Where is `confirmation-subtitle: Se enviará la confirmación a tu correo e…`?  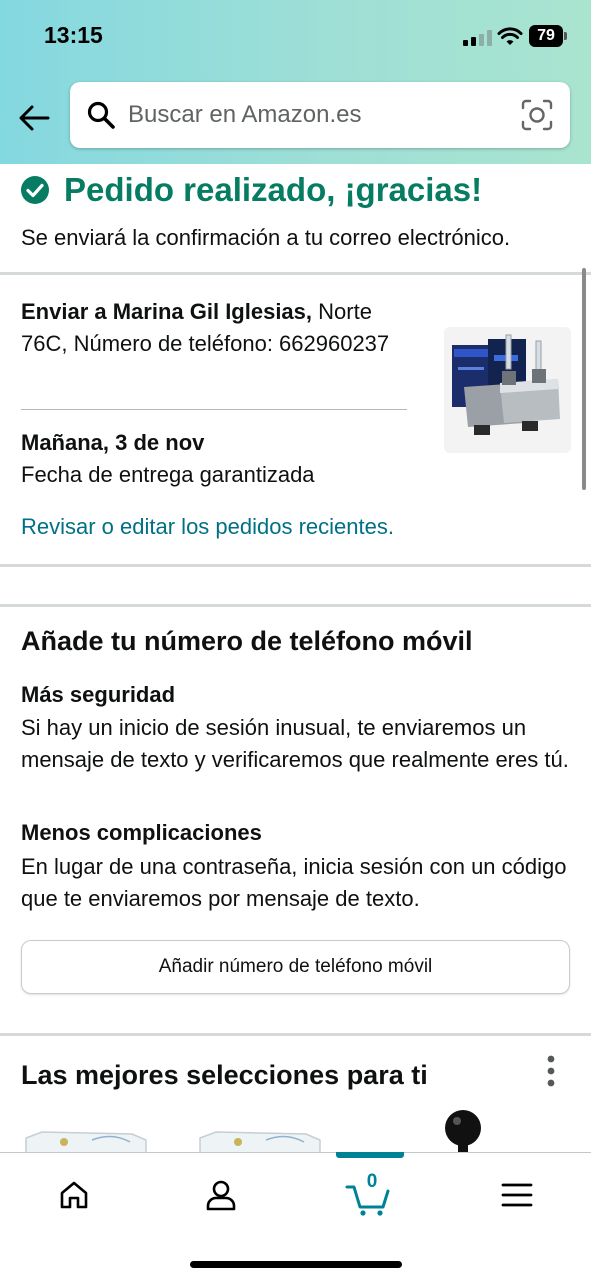 confirmation-subtitle: Se enviará la confirmación a tu correo e… is located at coordinates (266, 237).